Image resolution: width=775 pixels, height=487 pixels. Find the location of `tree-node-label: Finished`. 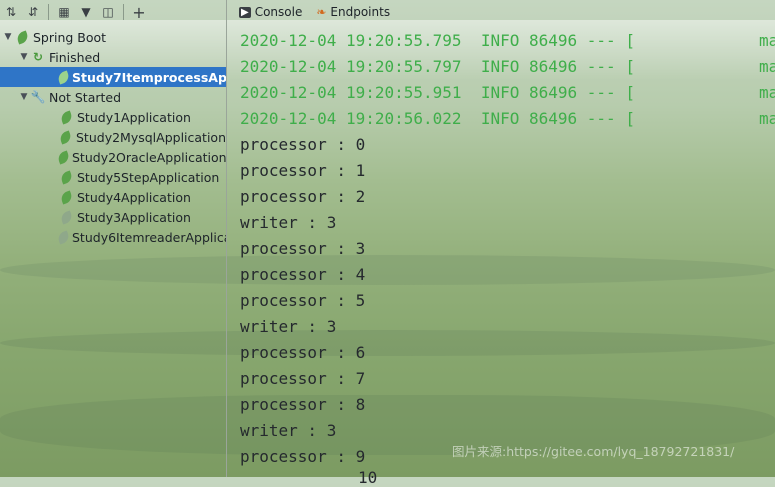

tree-node-label: Finished is located at coordinates (75, 57).